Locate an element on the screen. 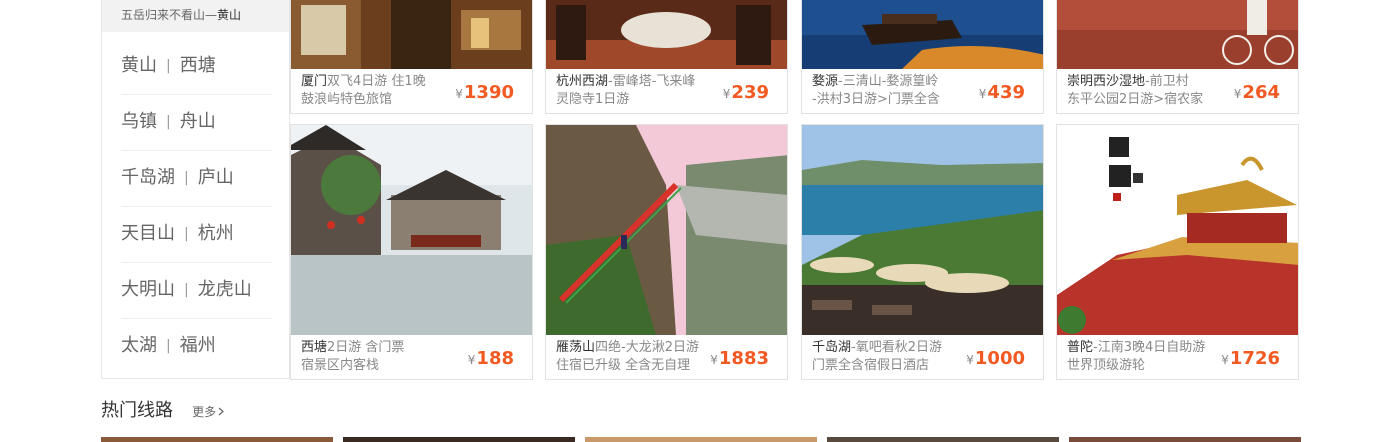 Image resolution: width=1400 pixels, height=442 pixels. sidebar-link: 西塘 is located at coordinates (198, 65).